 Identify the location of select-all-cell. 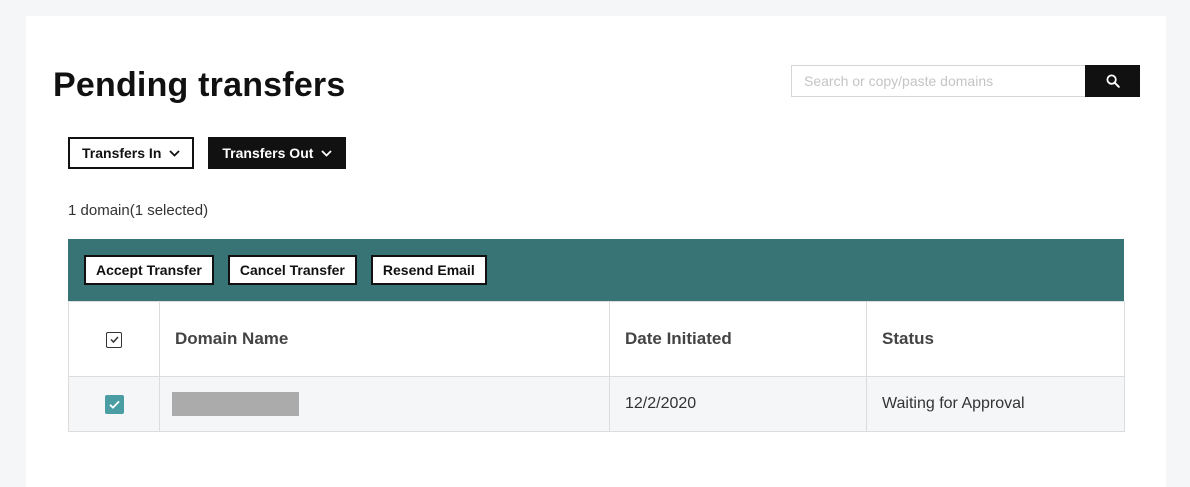
(114, 339).